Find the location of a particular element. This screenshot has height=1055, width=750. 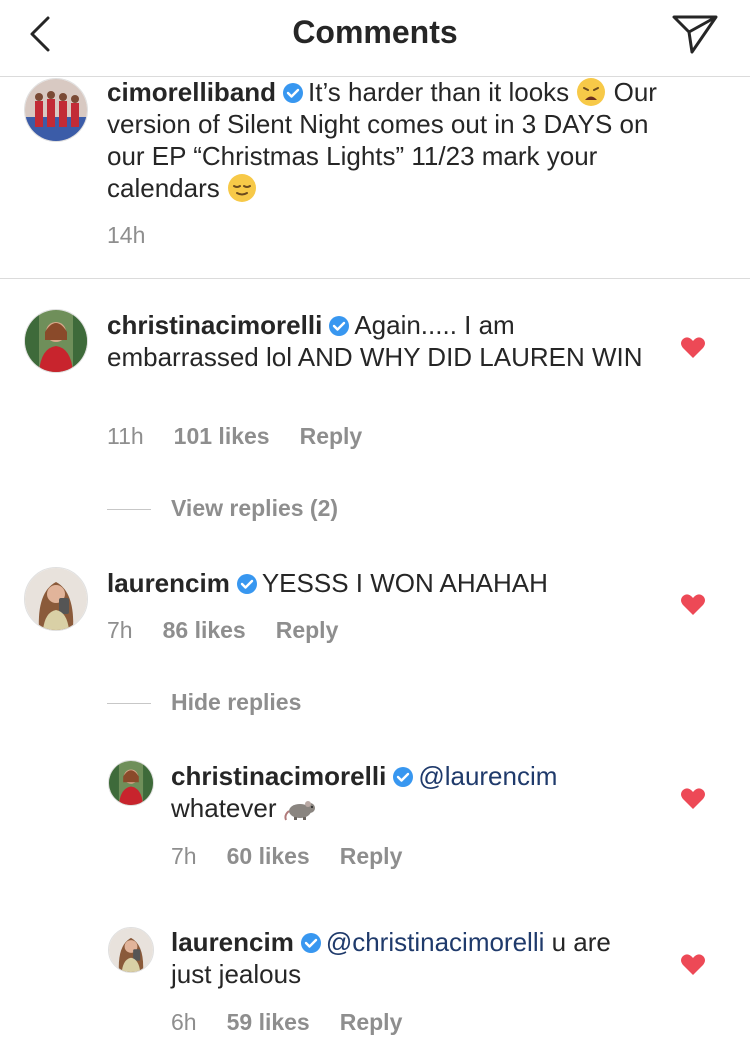

comment-meta: 7h 86 likes Reply is located at coordinates (237, 630).